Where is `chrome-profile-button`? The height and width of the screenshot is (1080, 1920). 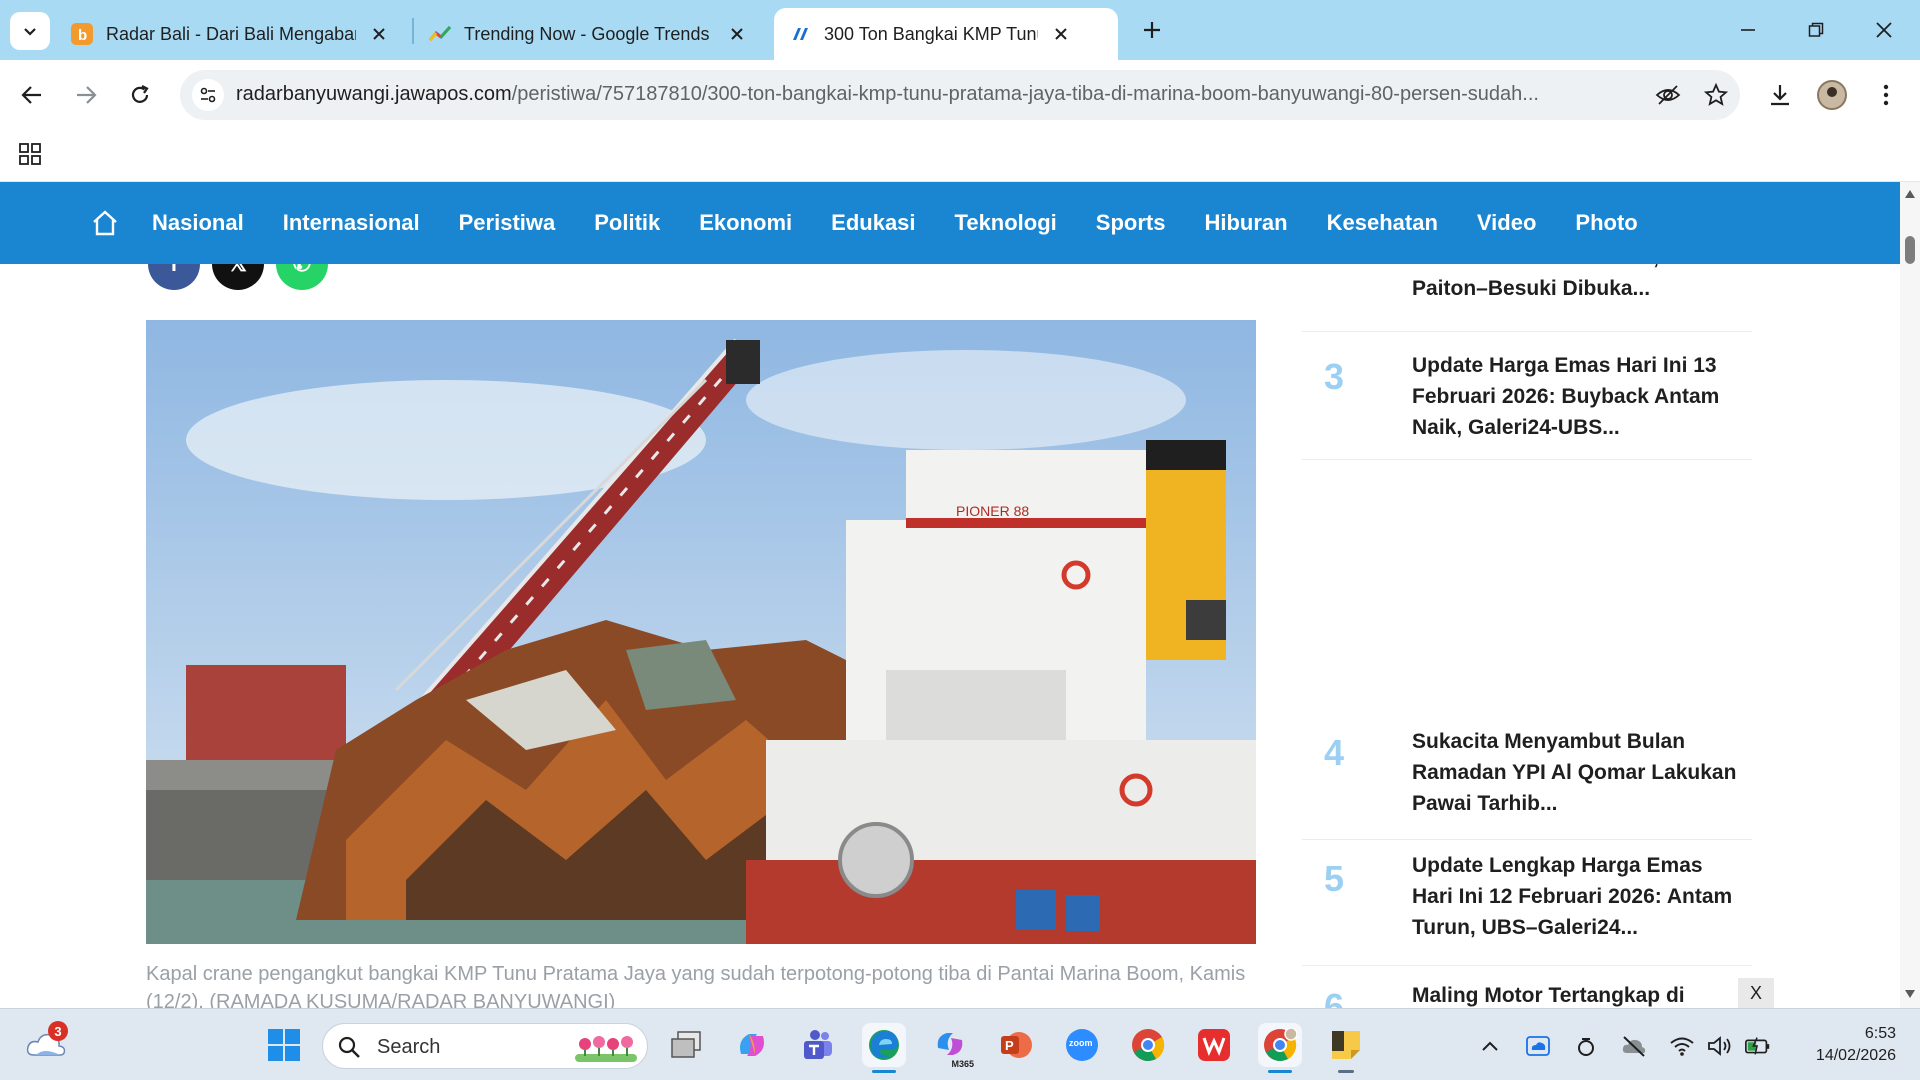
chrome-profile-button is located at coordinates (1280, 1048).